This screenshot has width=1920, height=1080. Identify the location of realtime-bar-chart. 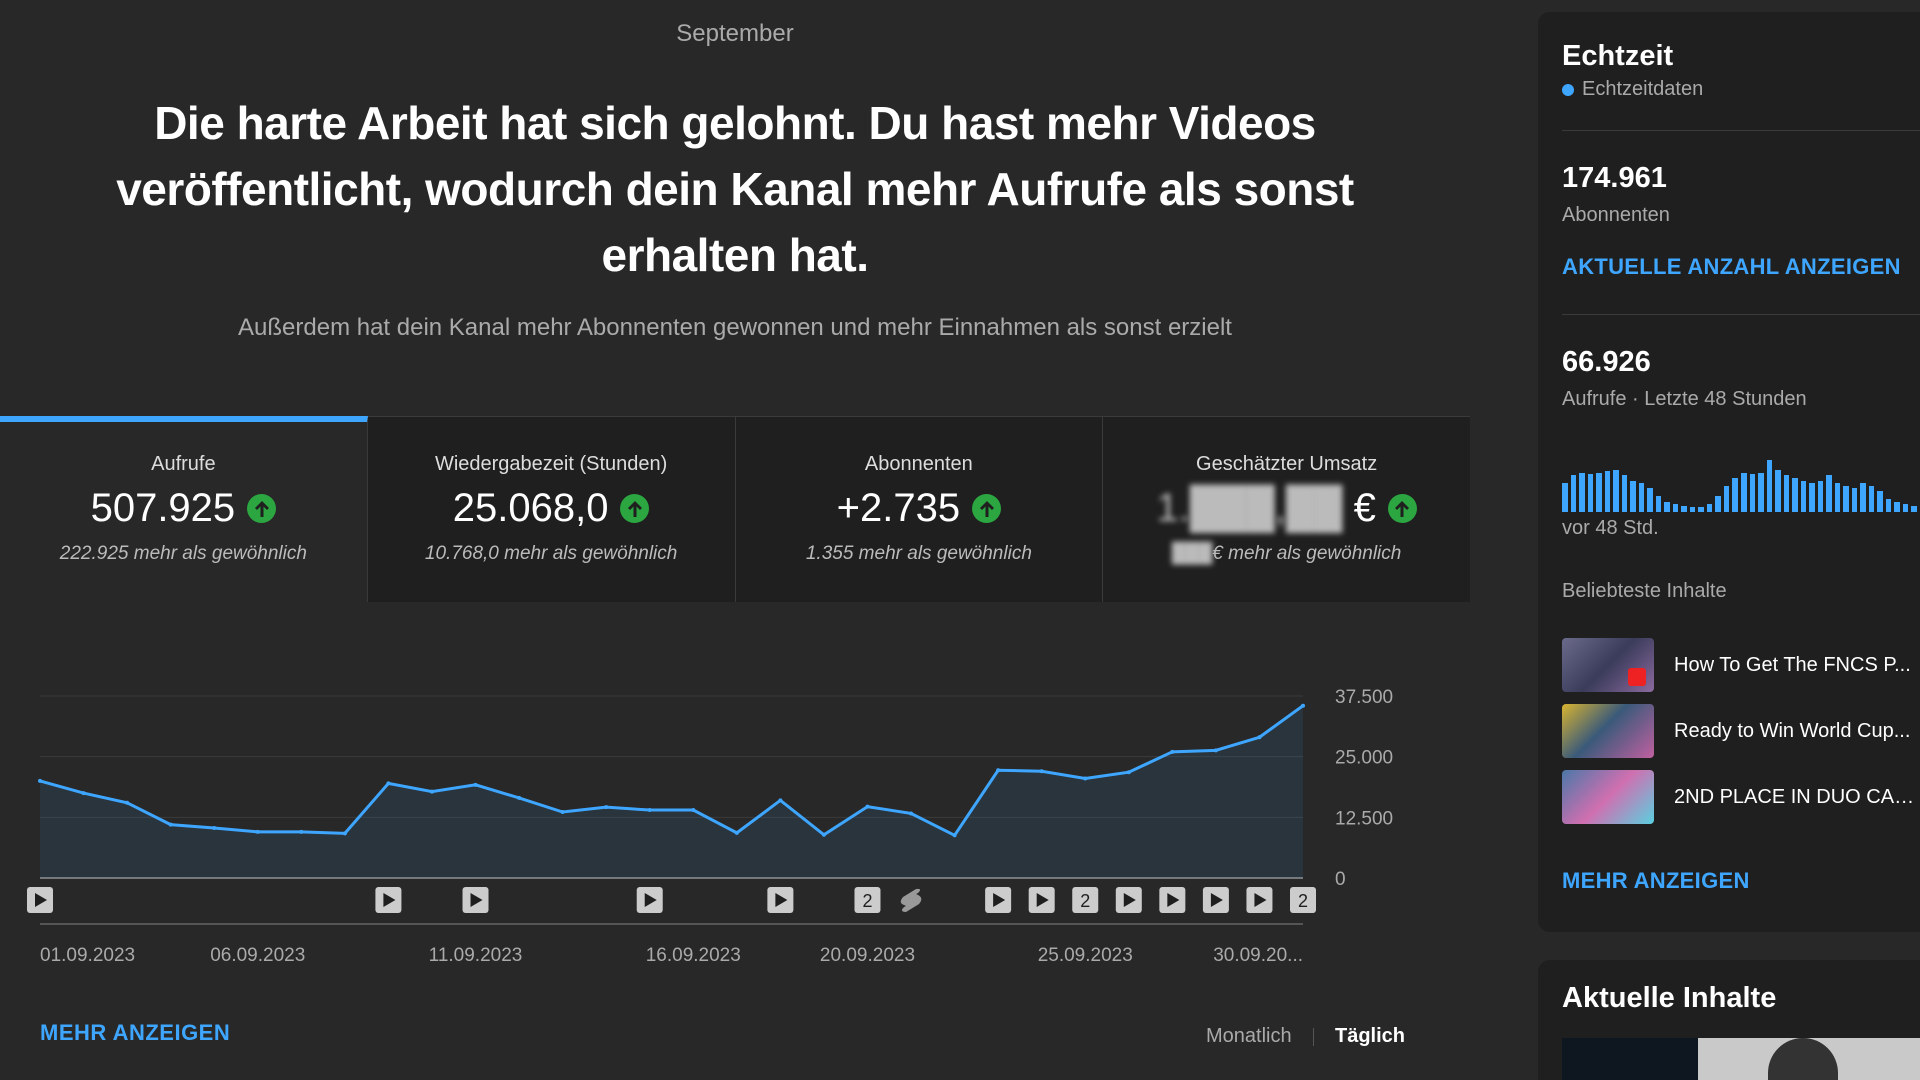
(1741, 477).